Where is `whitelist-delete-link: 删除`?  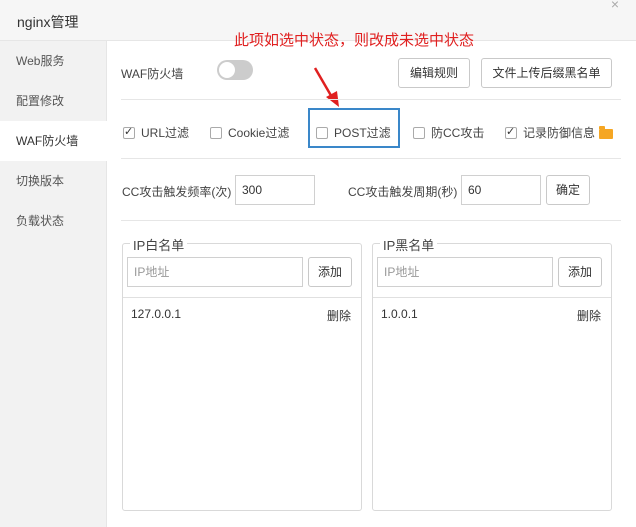
whitelist-delete-link: 删除 is located at coordinates (339, 315).